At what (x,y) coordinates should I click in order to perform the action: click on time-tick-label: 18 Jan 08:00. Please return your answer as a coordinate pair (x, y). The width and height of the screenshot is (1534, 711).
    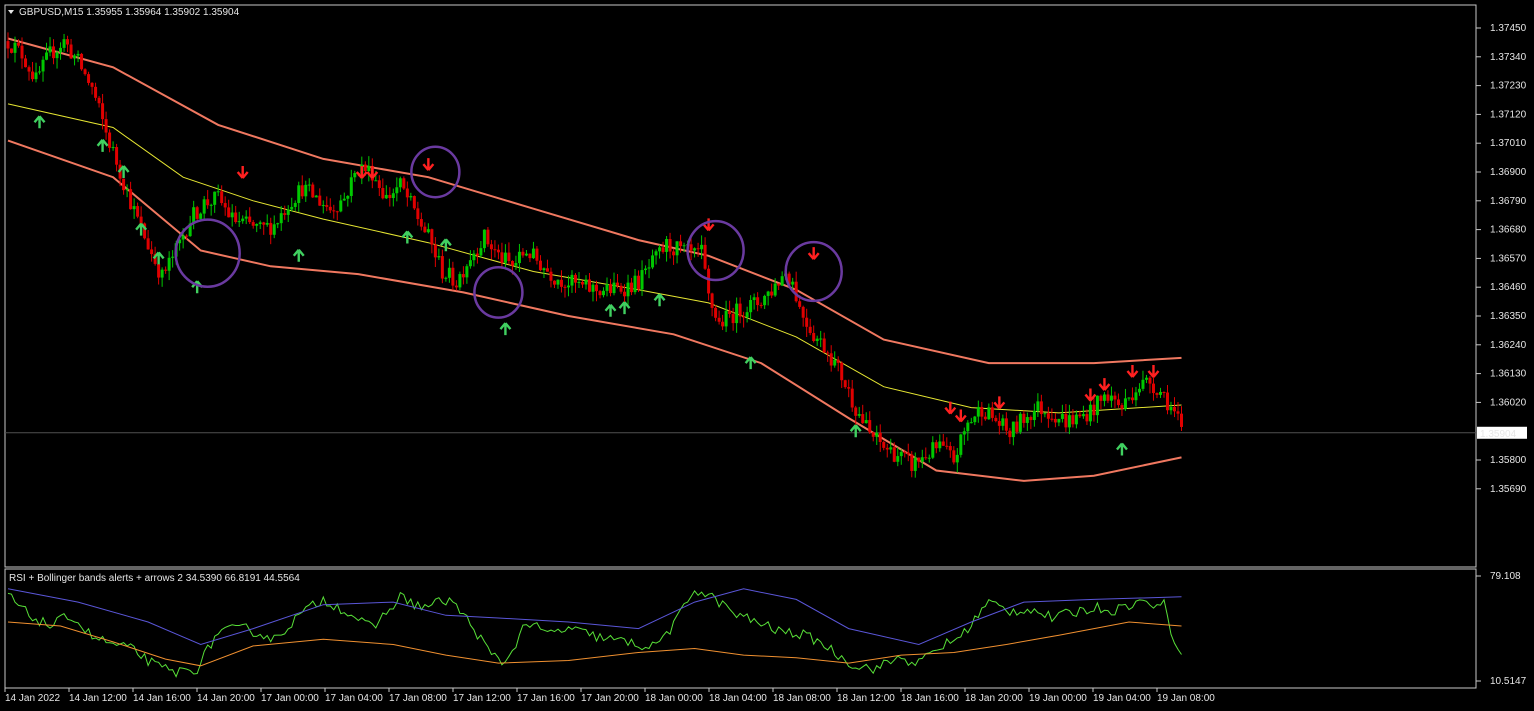
    Looking at the image, I should click on (802, 698).